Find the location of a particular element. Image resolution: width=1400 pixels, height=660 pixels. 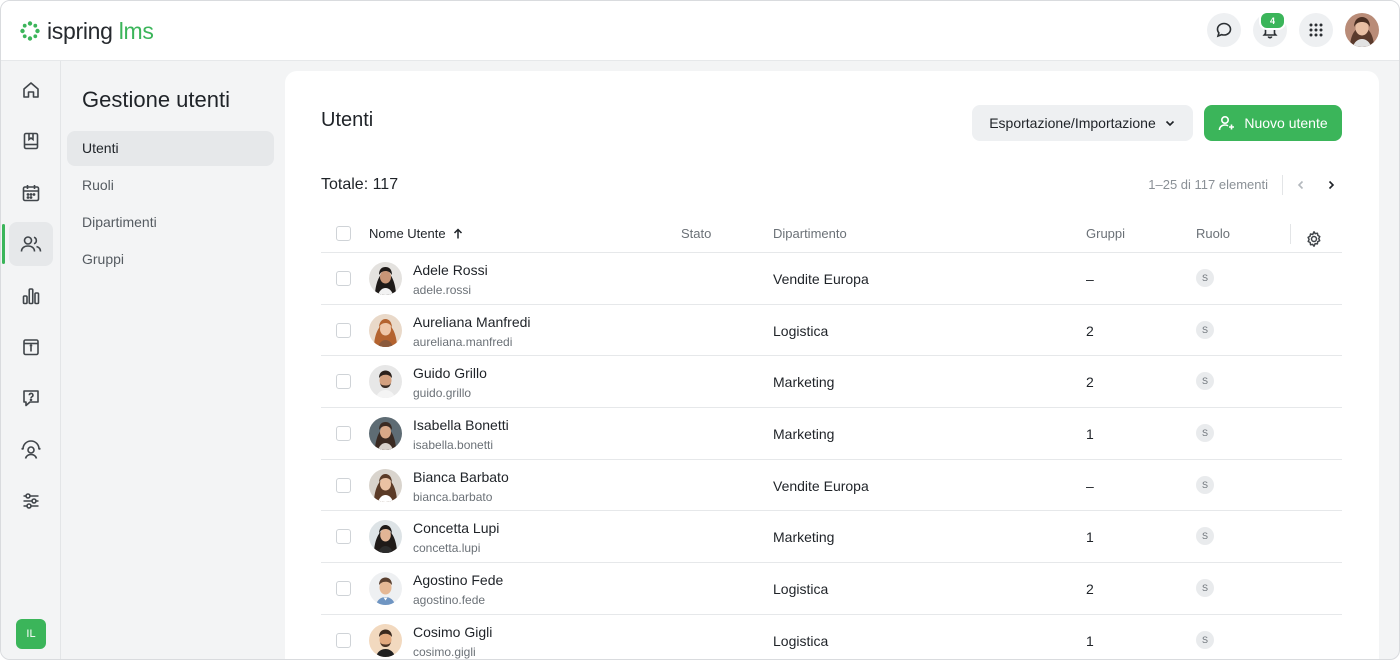

chevron-left-icon is located at coordinates (1300, 185).